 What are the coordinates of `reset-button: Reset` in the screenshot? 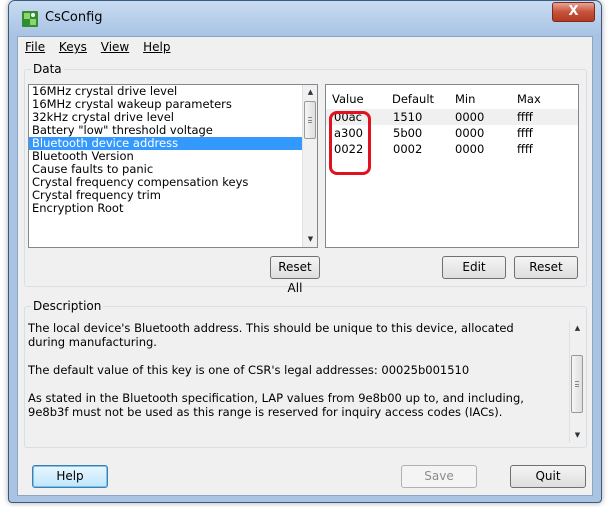 It's located at (546, 267).